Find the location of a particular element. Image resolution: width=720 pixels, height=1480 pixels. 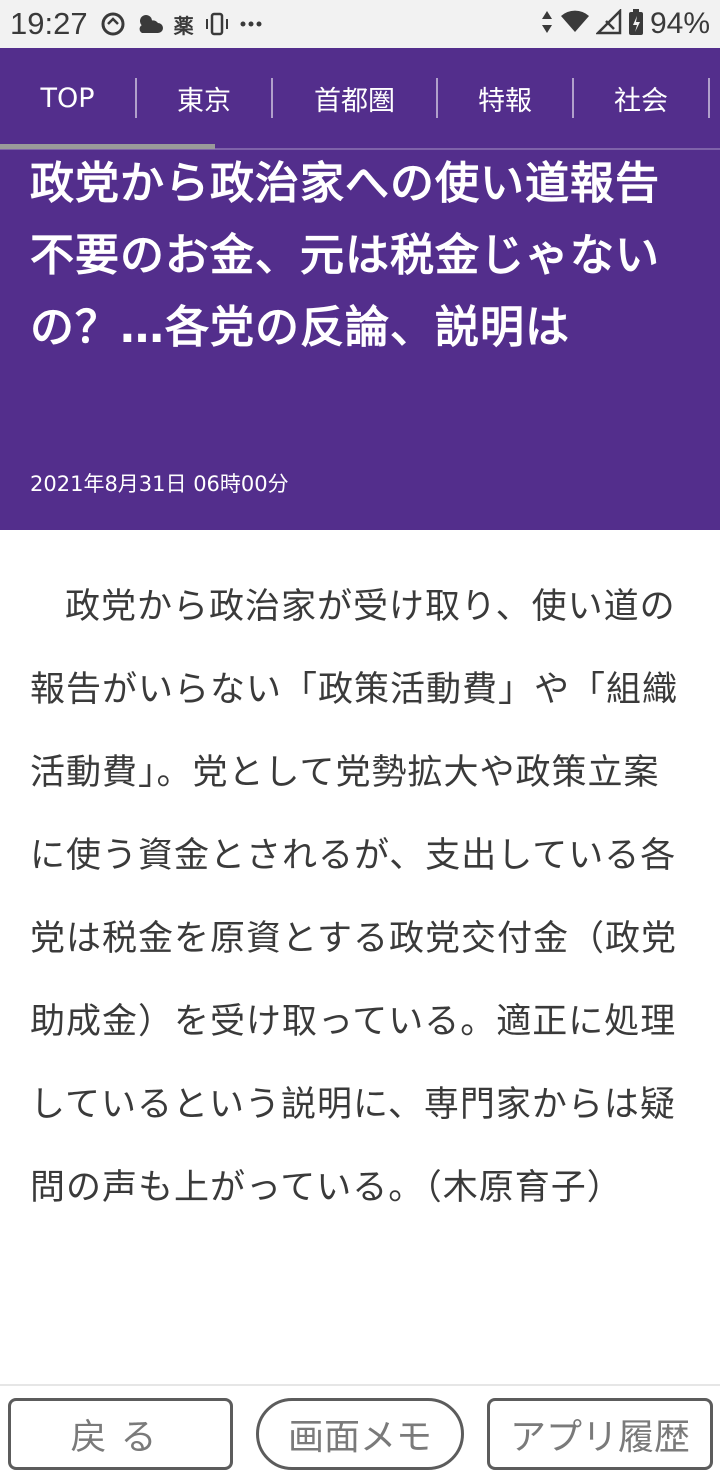

tab-label: 社会 is located at coordinates (641, 101).